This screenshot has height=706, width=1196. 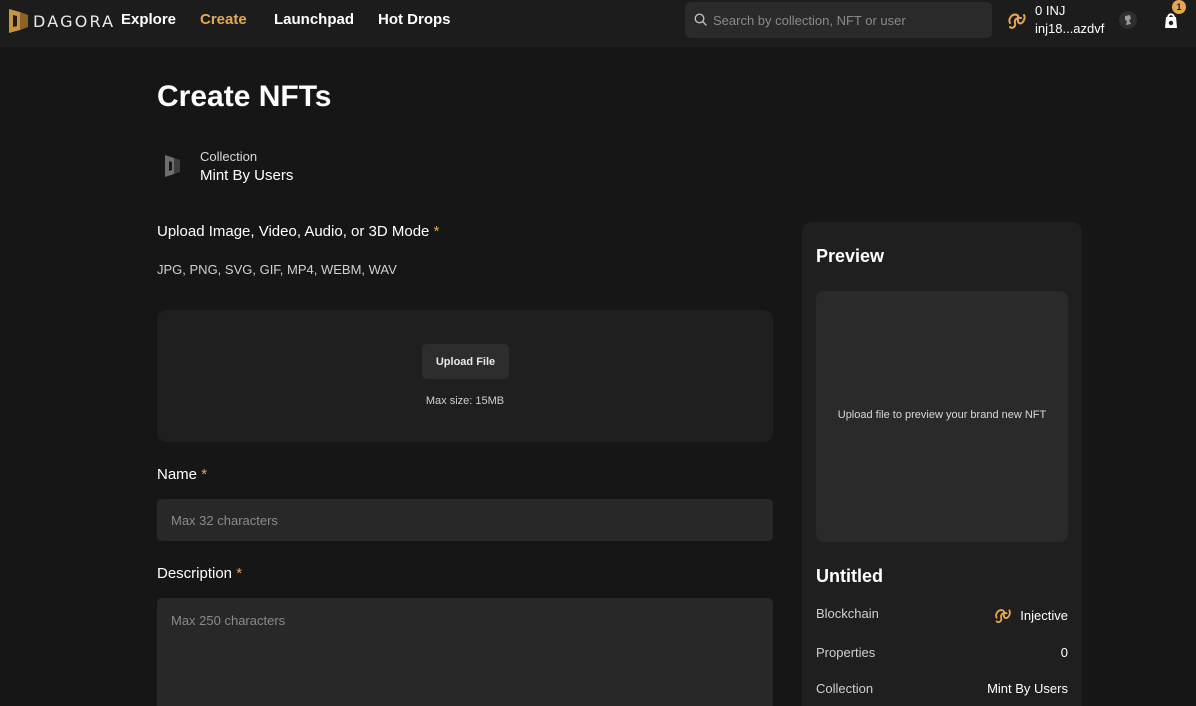 I want to click on collection-label: Collection, so click(x=229, y=156).